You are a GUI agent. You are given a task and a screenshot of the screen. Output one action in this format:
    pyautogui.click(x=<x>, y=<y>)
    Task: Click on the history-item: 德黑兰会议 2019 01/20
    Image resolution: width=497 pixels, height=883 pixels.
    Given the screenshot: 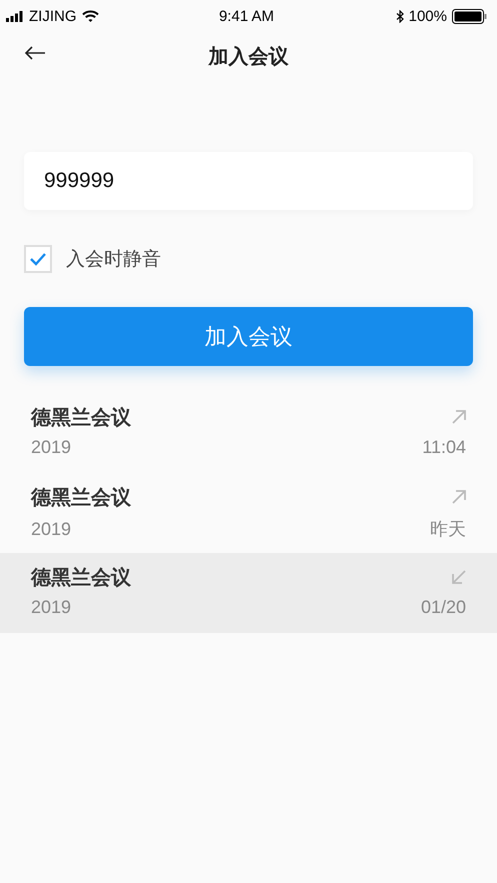 What is the action you would take?
    pyautogui.click(x=248, y=593)
    